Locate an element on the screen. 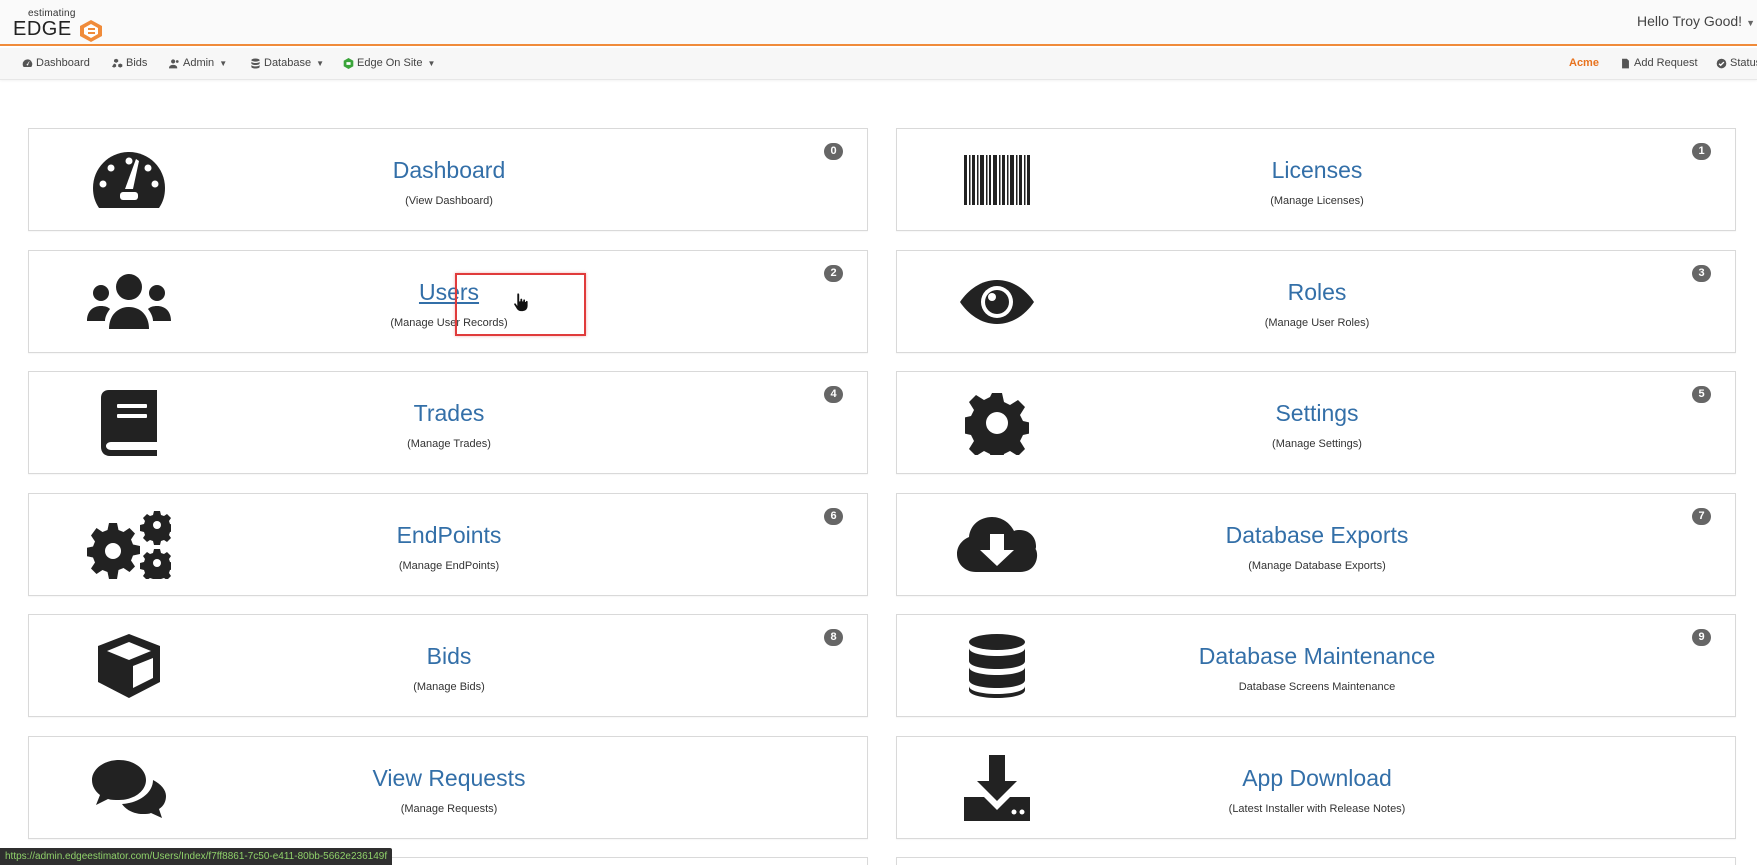 This screenshot has height=865, width=1757. estimating-edge-logo: estimating EDGE is located at coordinates (63, 25).